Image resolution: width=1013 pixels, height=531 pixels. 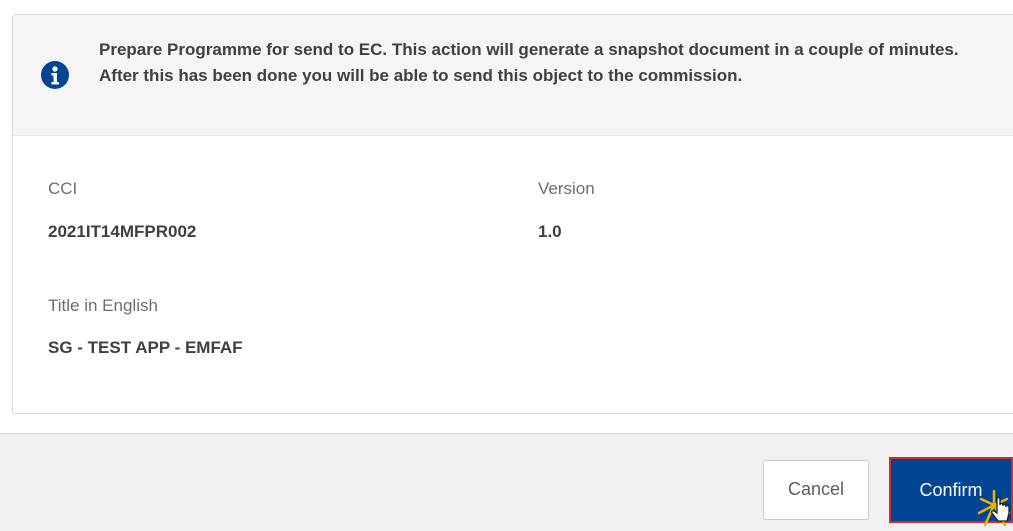 I want to click on hand-cursor-icon, so click(x=994, y=508).